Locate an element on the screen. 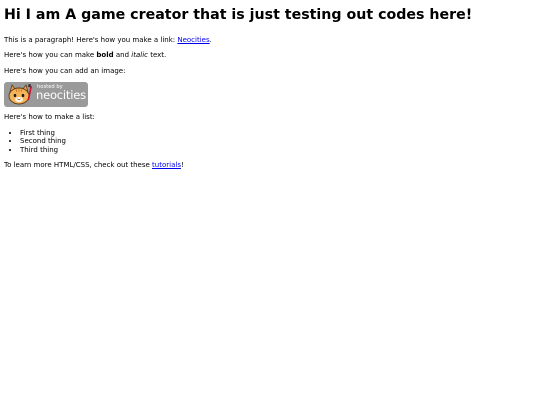 The width and height of the screenshot is (540, 405). hosted-by-neocities-image: hosted by neocities is located at coordinates (46, 94).